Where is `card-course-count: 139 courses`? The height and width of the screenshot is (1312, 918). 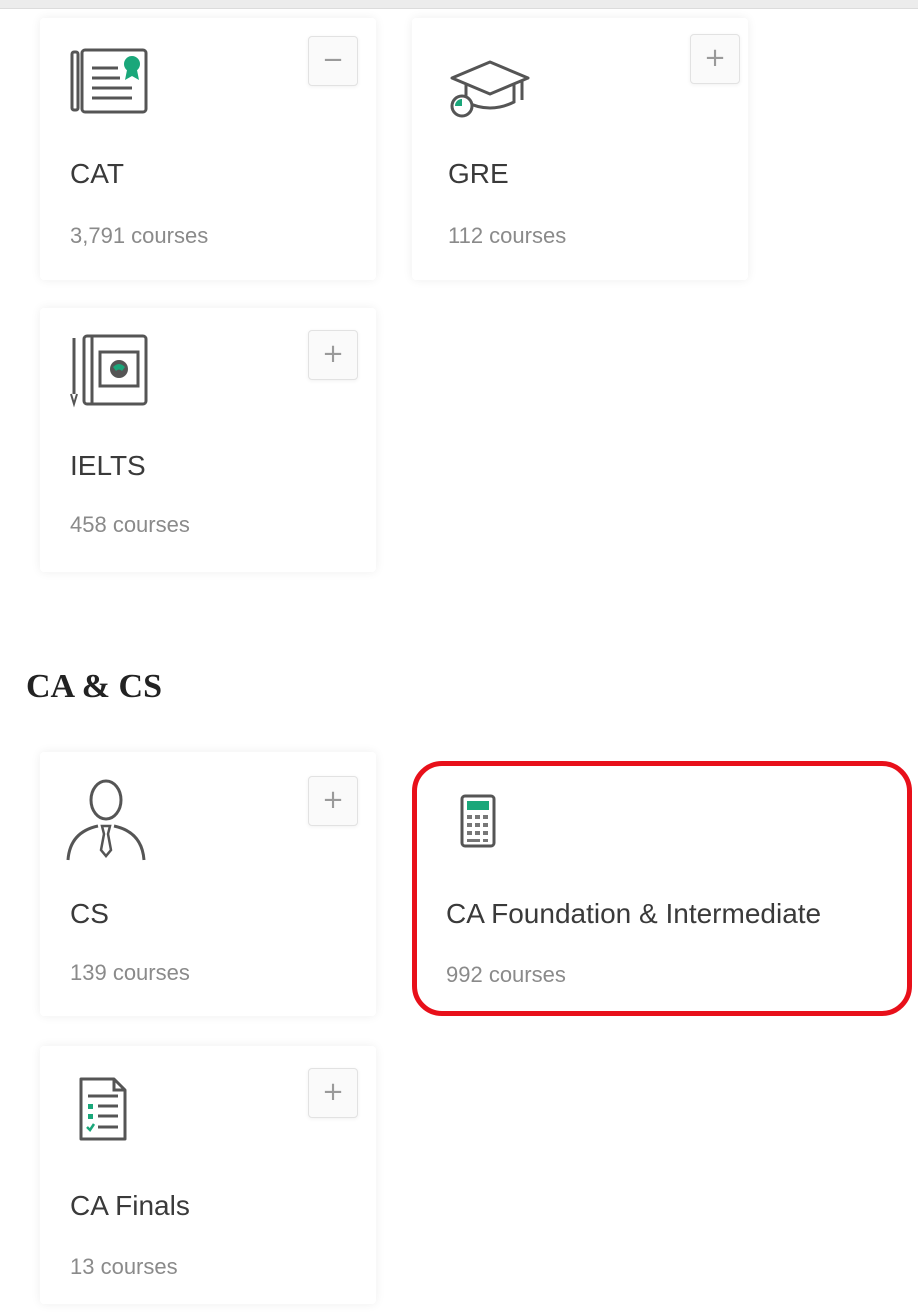 card-course-count: 139 courses is located at coordinates (130, 972).